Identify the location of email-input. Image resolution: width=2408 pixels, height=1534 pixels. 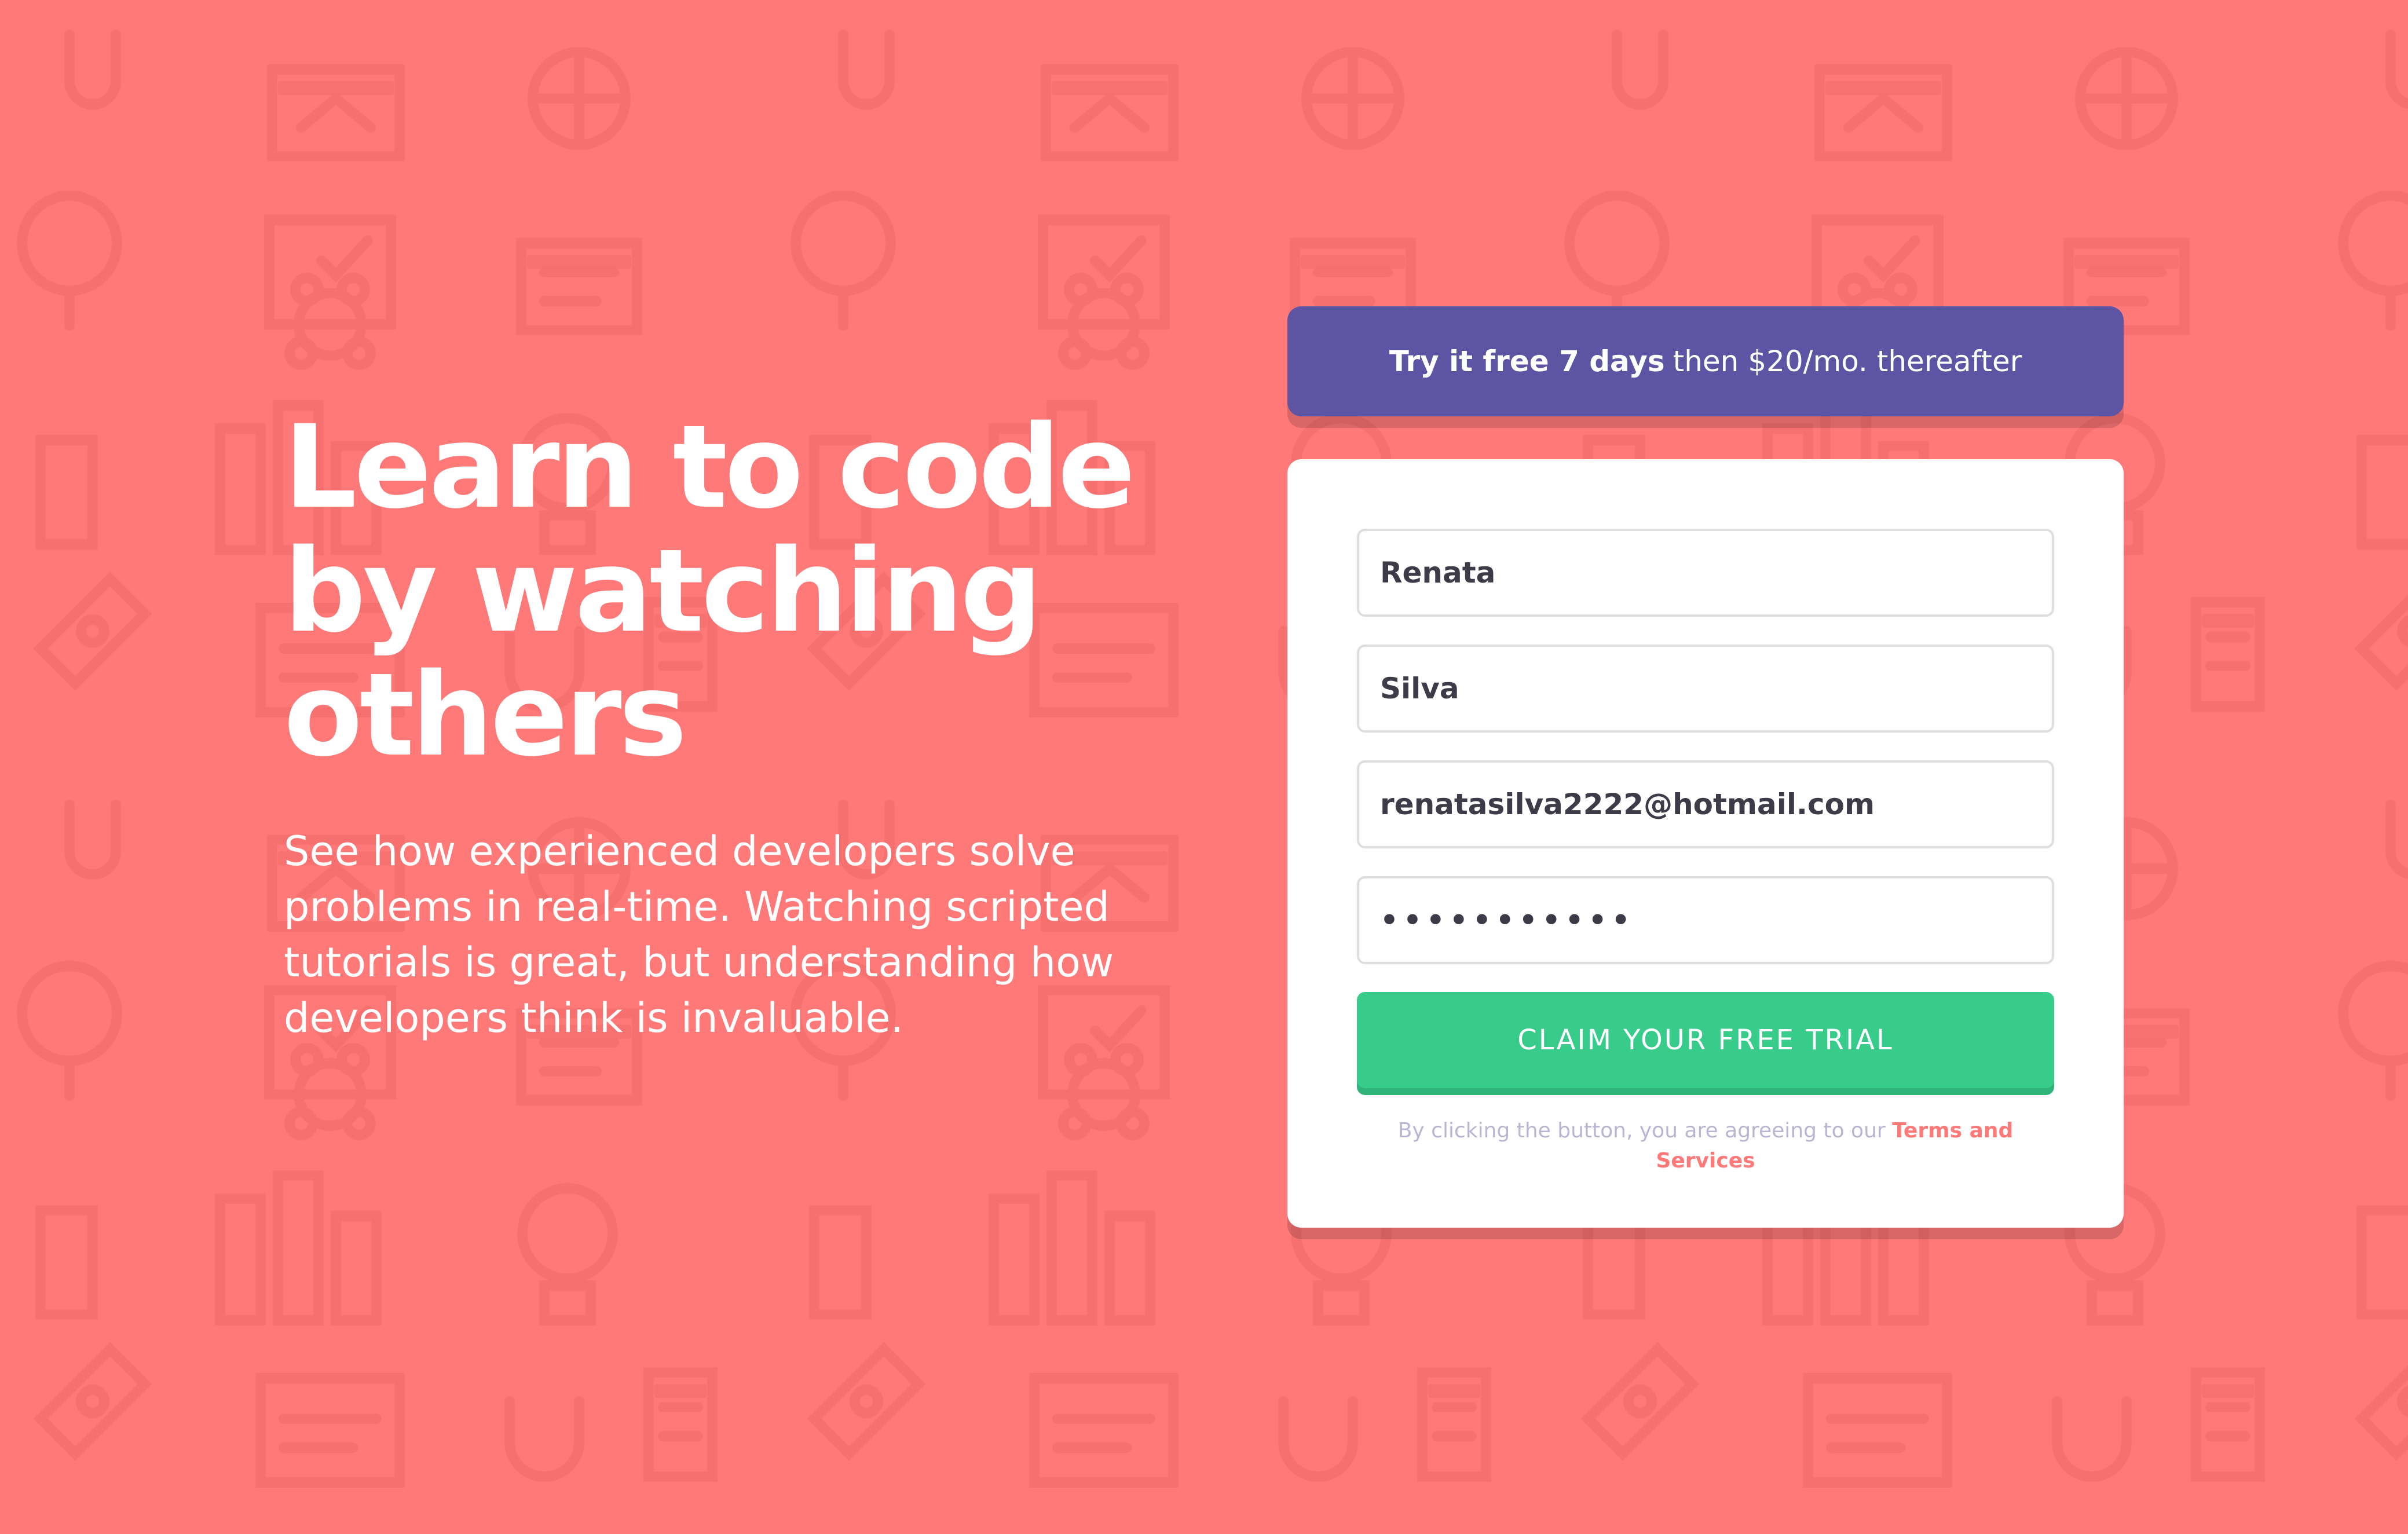
(1705, 804).